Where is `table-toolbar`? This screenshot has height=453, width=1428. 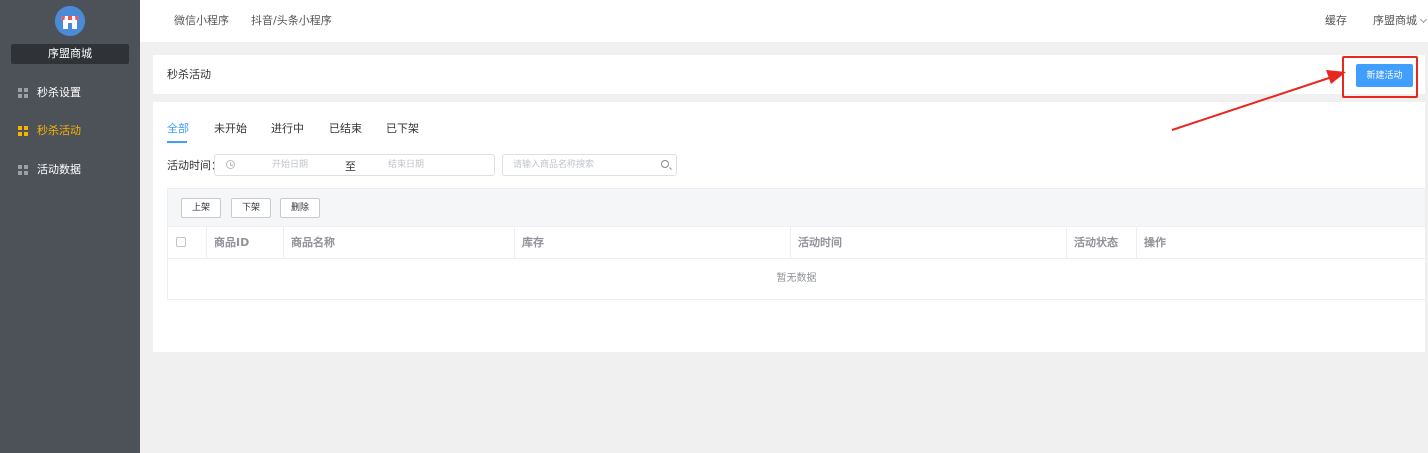 table-toolbar is located at coordinates (796, 207).